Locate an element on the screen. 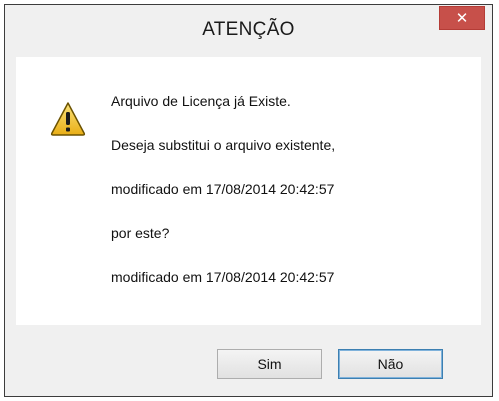 The image size is (499, 401). warning-icon is located at coordinates (68, 119).